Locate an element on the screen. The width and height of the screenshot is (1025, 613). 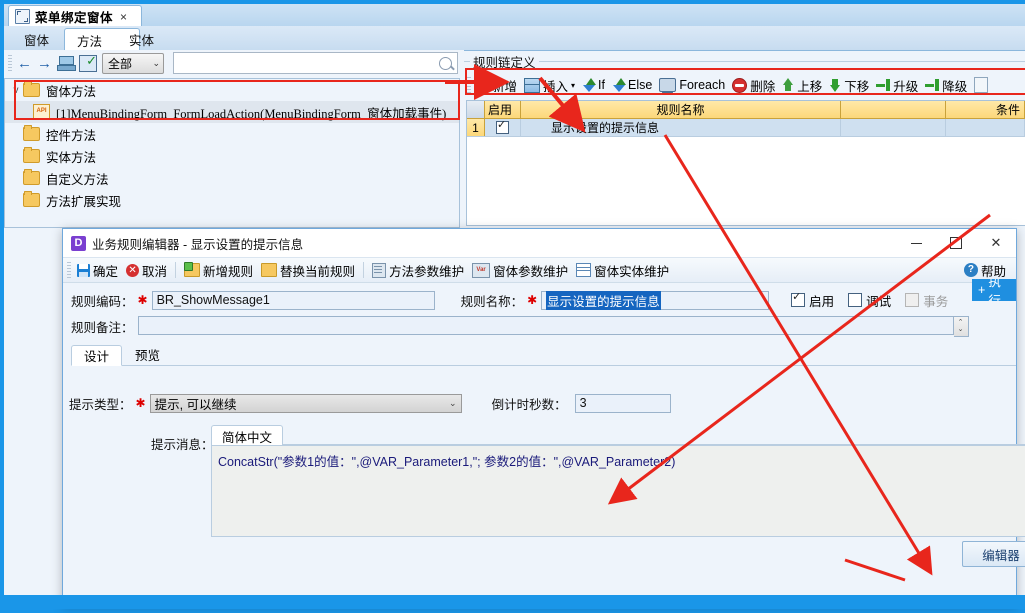
method-param-button: 方法参数维护 is located at coordinates (418, 270).